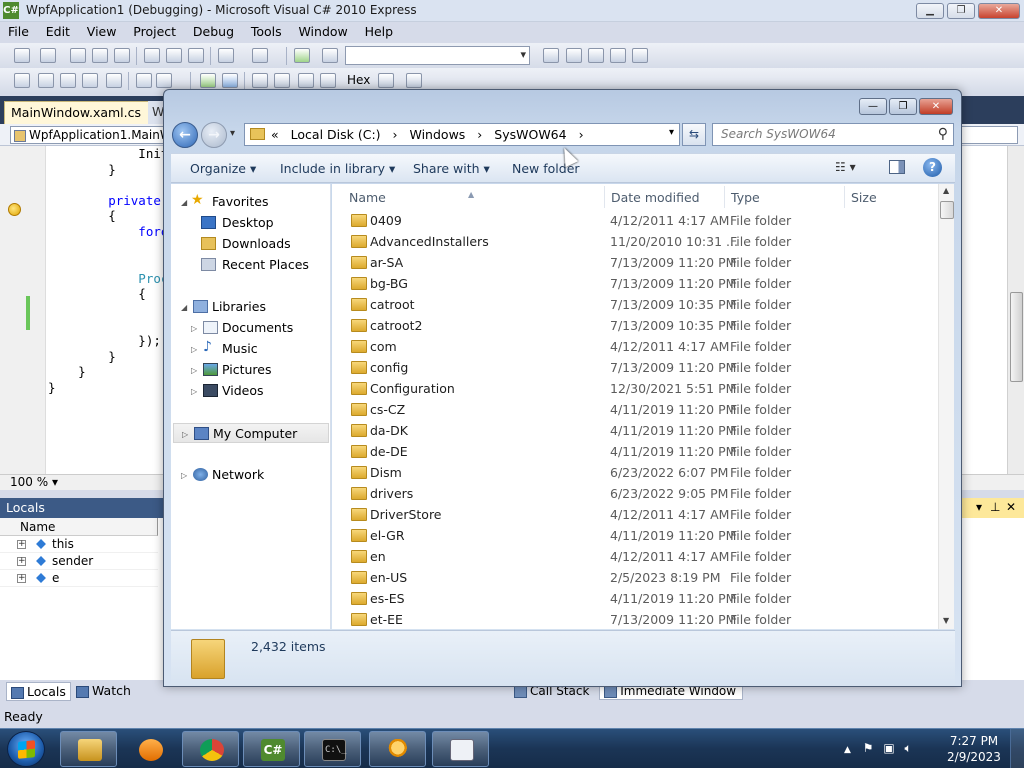  I want to click on nav-music: ▷ ♪ Music, so click(224, 349).